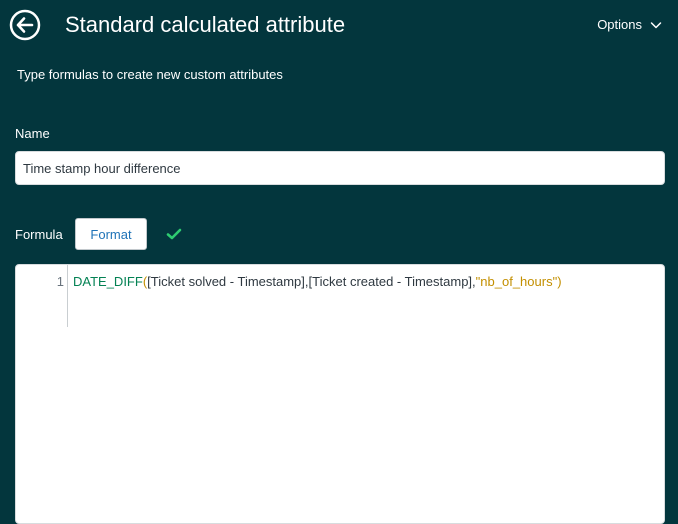 The width and height of the screenshot is (678, 524). I want to click on header: Standard calculated attribute Options, so click(339, 26).